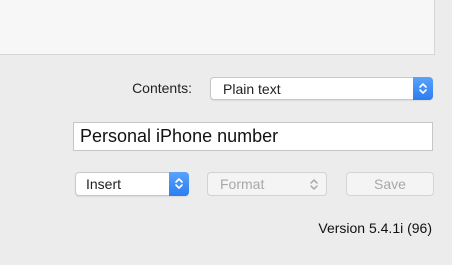 The image size is (452, 265). What do you see at coordinates (390, 184) in the screenshot?
I see `save-button: Save` at bounding box center [390, 184].